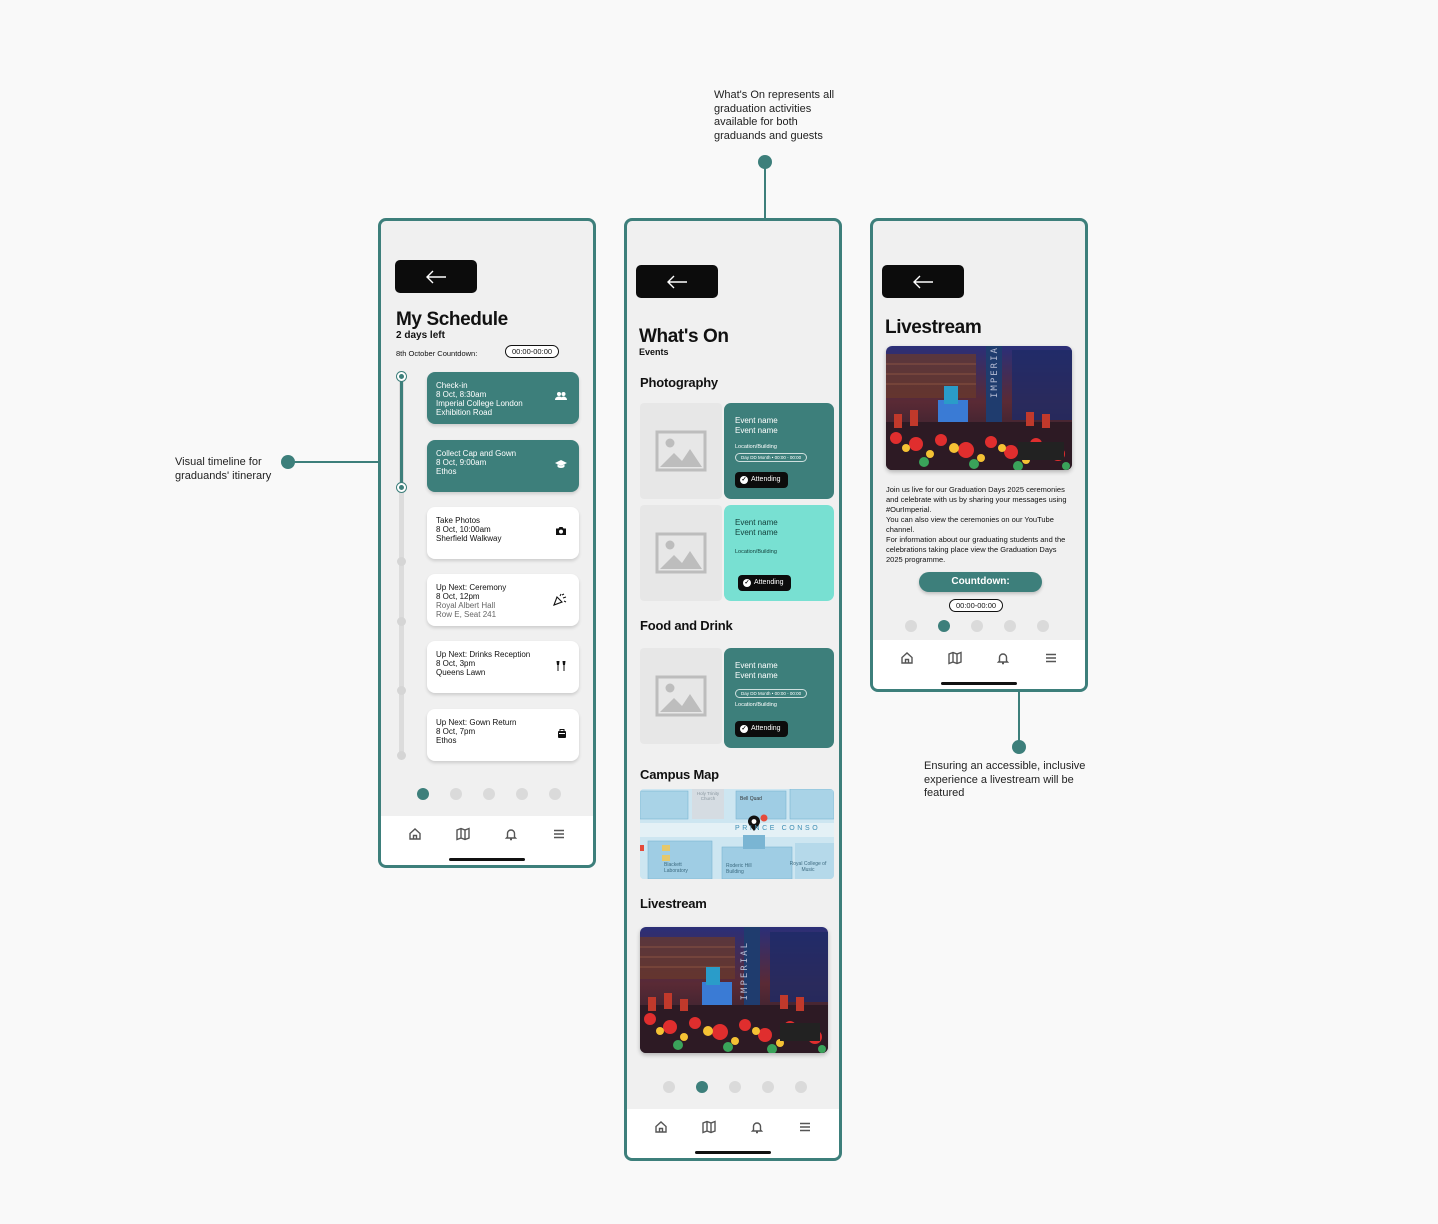  Describe the element at coordinates (532, 351) in the screenshot. I see `countdown-timer: 00:00-00:00` at that location.